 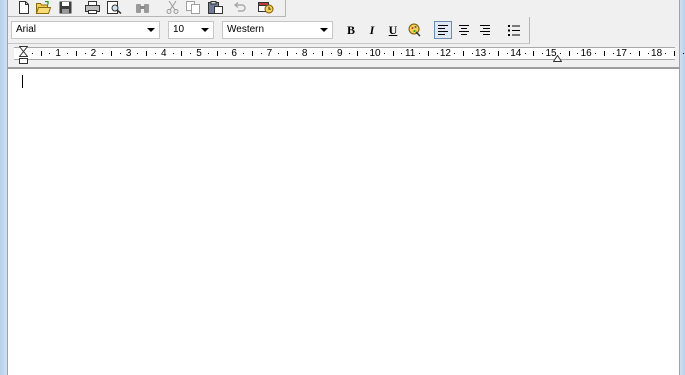 I want to click on cut-scissors-icon, so click(x=172, y=7).